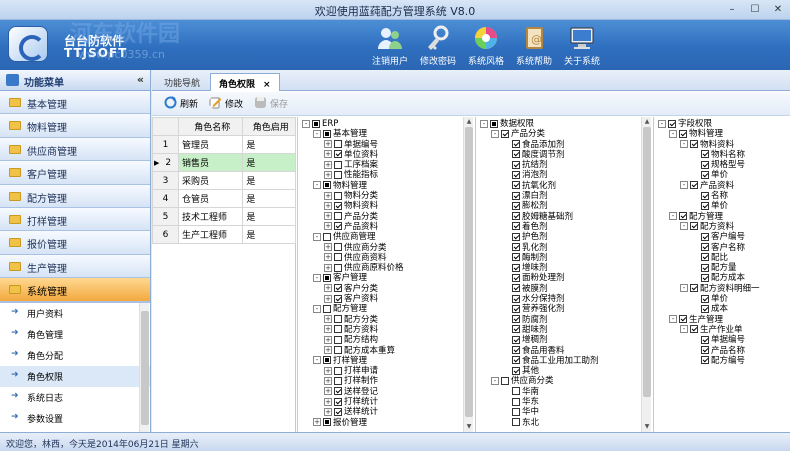 Image resolution: width=790 pixels, height=451 pixels. I want to click on sidebar-item-1: ➜ 角色管理, so click(75, 334).